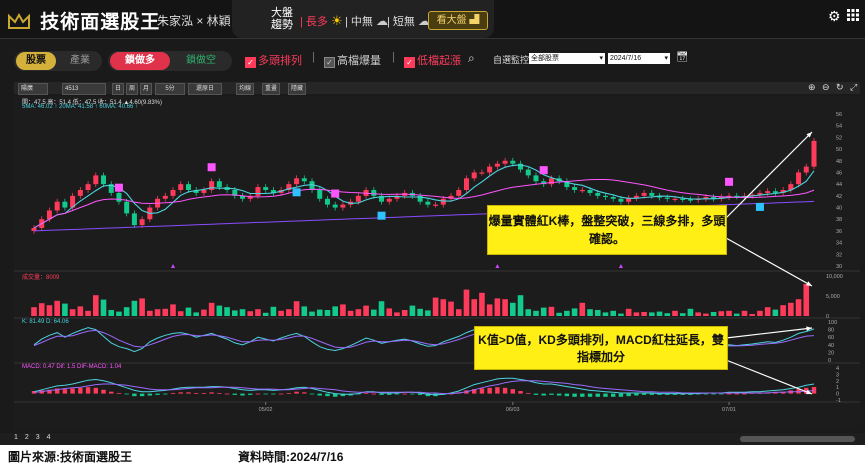  What do you see at coordinates (45, 322) in the screenshot?
I see `kd-legend: K: 81.49 D: 64.06` at bounding box center [45, 322].